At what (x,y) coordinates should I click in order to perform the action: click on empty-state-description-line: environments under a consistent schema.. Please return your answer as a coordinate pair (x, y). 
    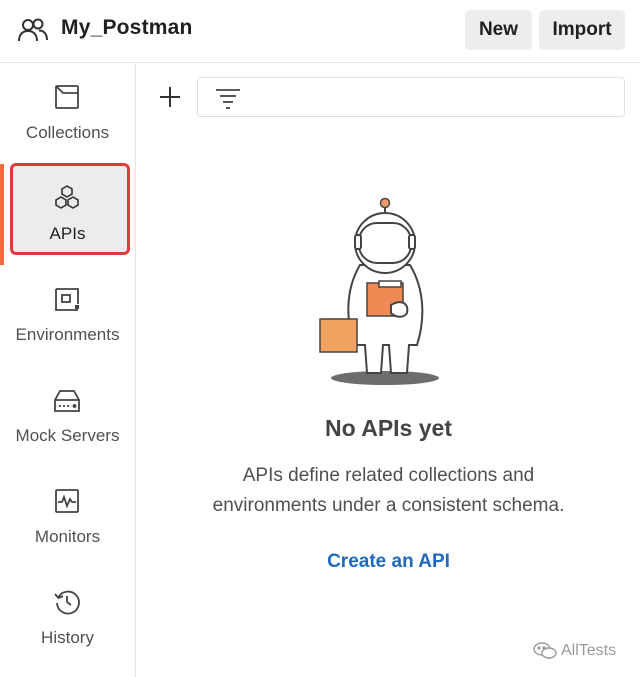
    Looking at the image, I should click on (388, 505).